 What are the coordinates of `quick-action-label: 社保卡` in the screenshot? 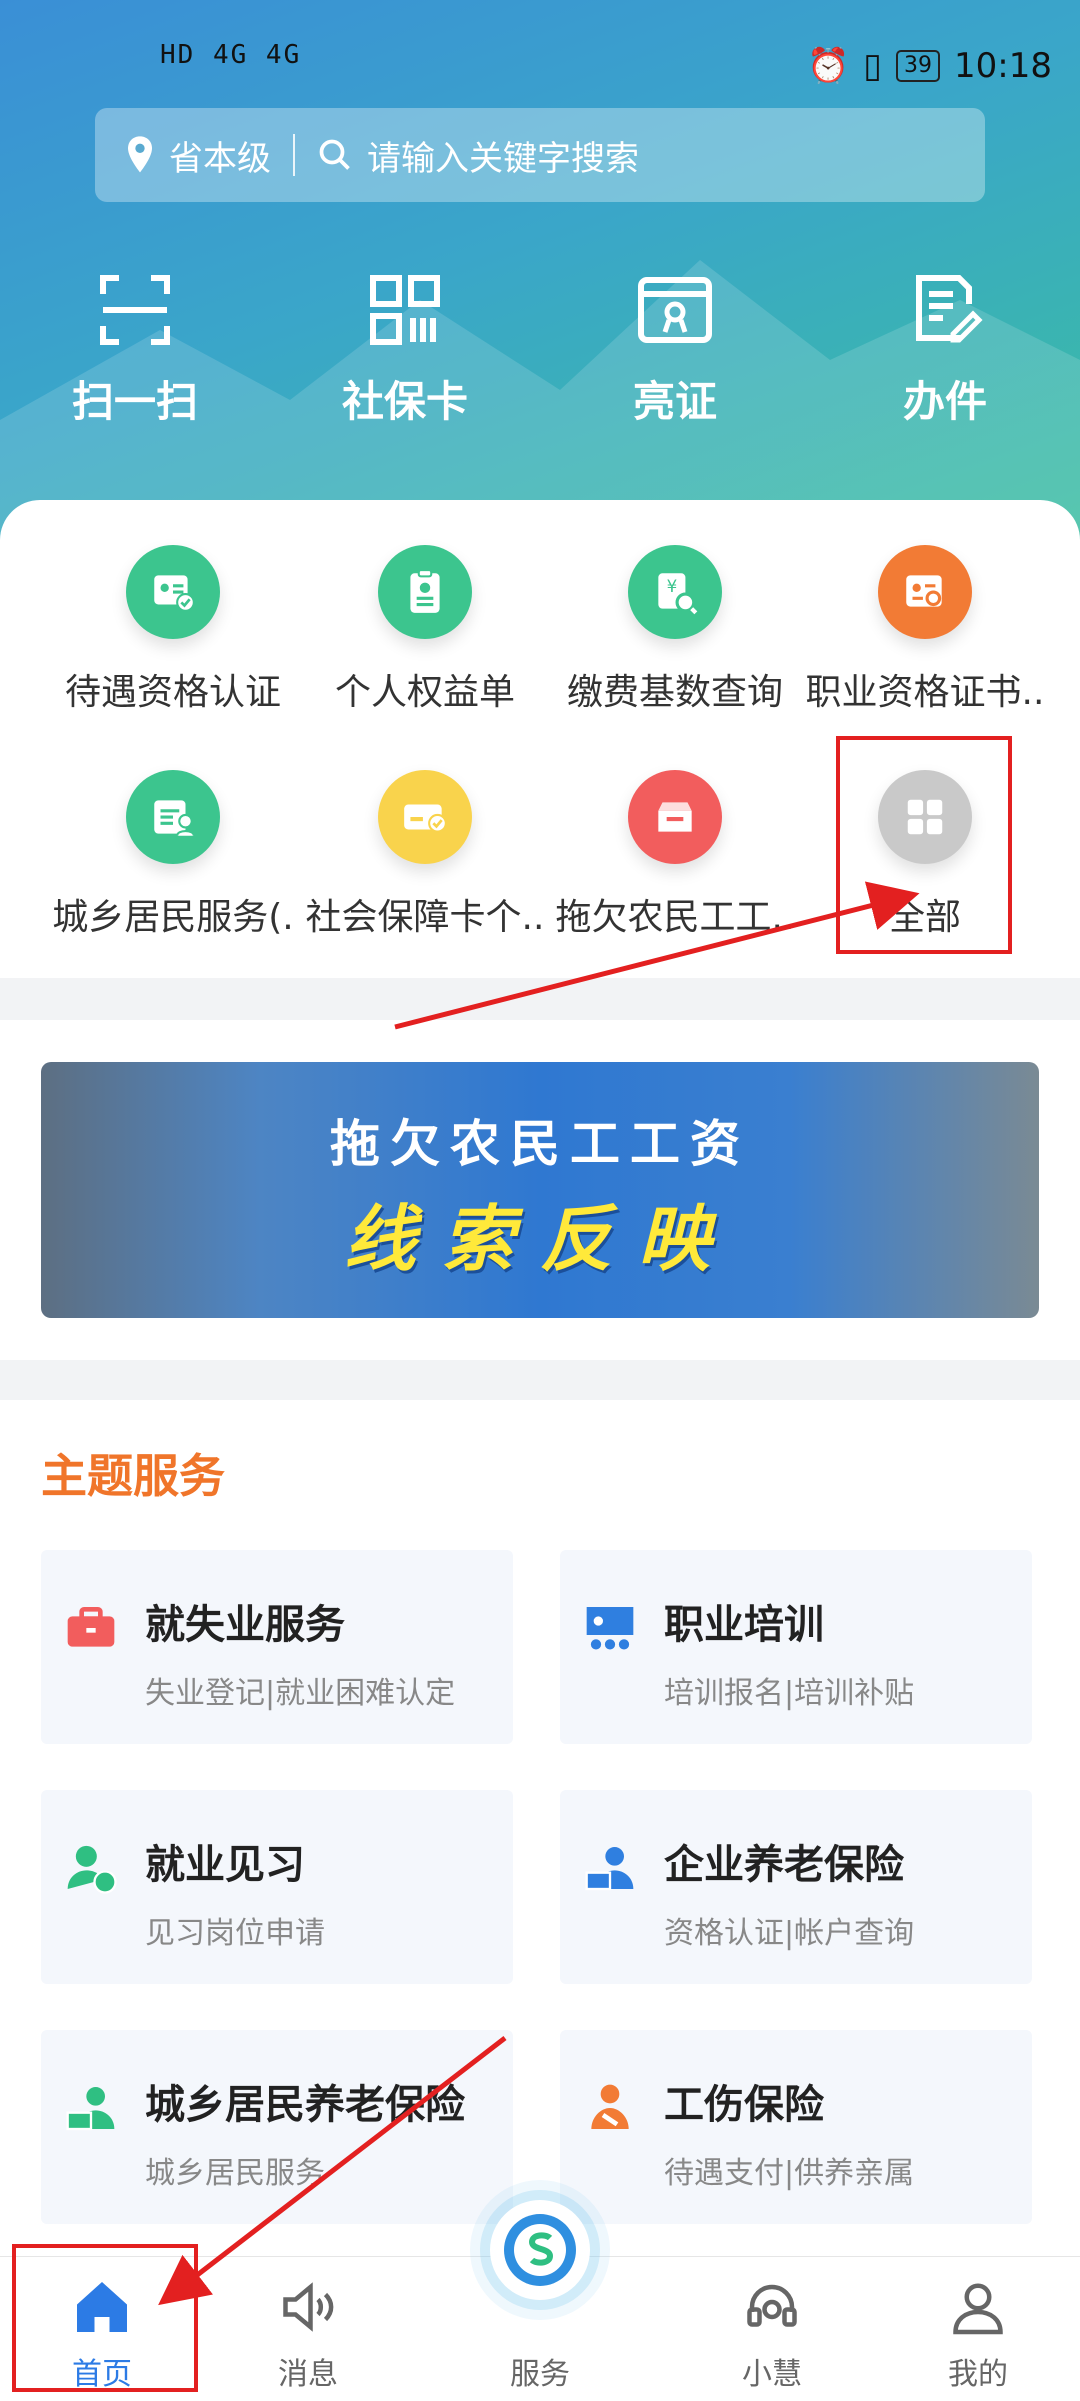 It's located at (404, 401).